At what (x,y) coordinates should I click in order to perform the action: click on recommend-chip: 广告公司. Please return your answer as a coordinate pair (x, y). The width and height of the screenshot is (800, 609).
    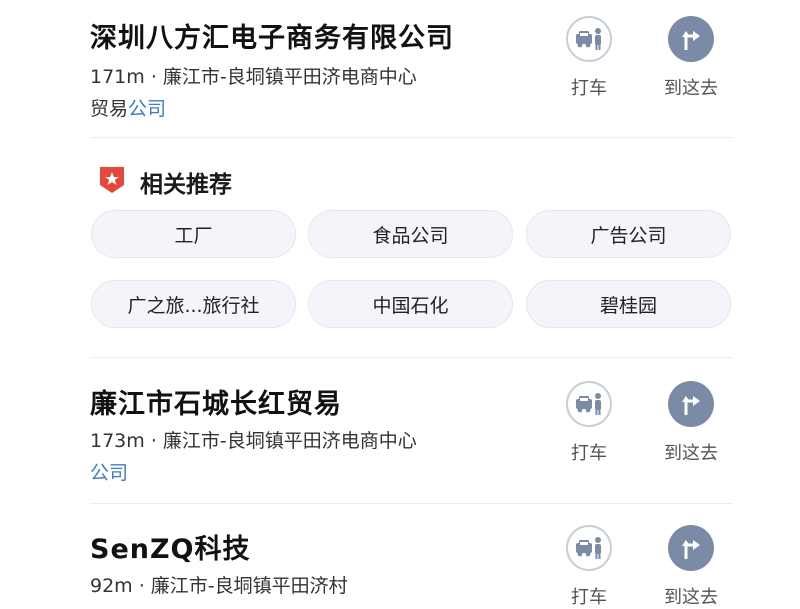
    Looking at the image, I should click on (628, 234).